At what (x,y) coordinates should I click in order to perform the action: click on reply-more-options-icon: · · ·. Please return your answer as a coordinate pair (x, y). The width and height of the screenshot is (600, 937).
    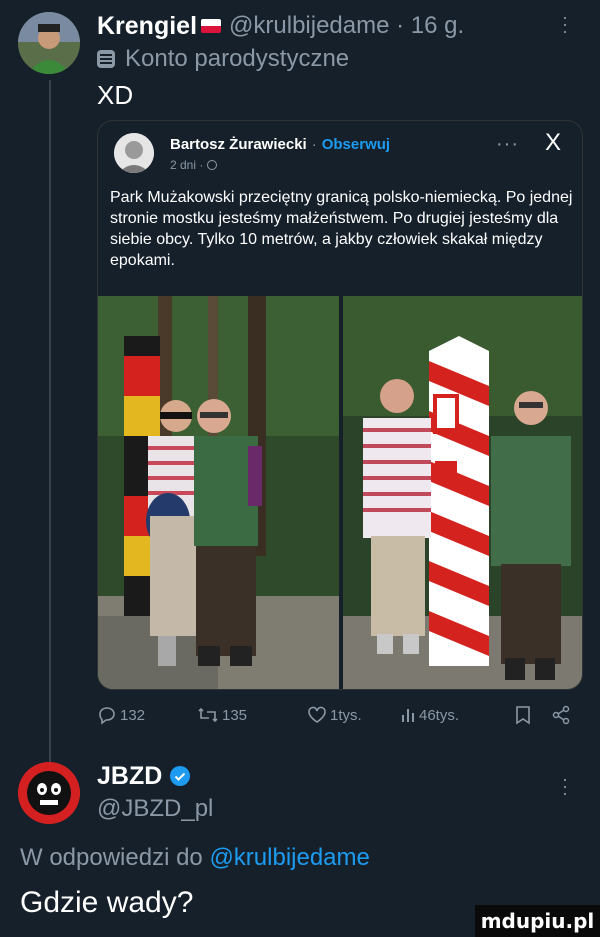
    Looking at the image, I should click on (565, 786).